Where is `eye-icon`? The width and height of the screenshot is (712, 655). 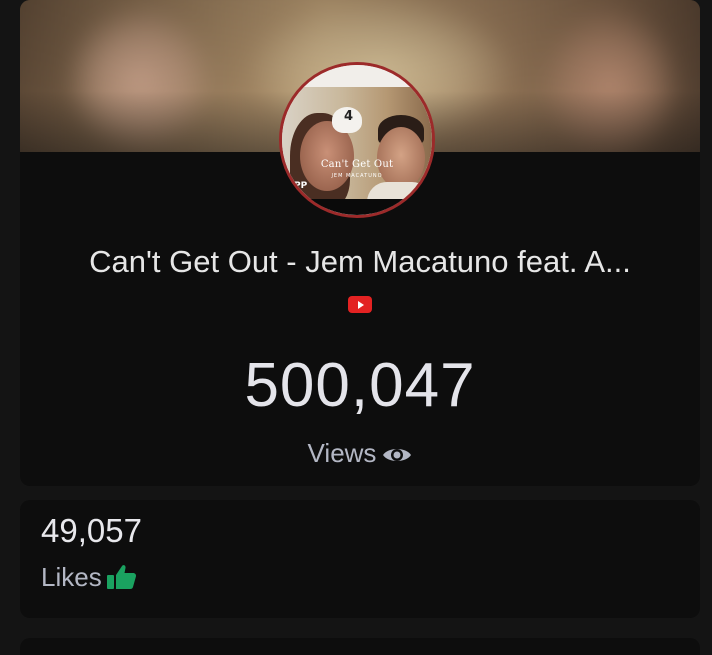 eye-icon is located at coordinates (397, 457).